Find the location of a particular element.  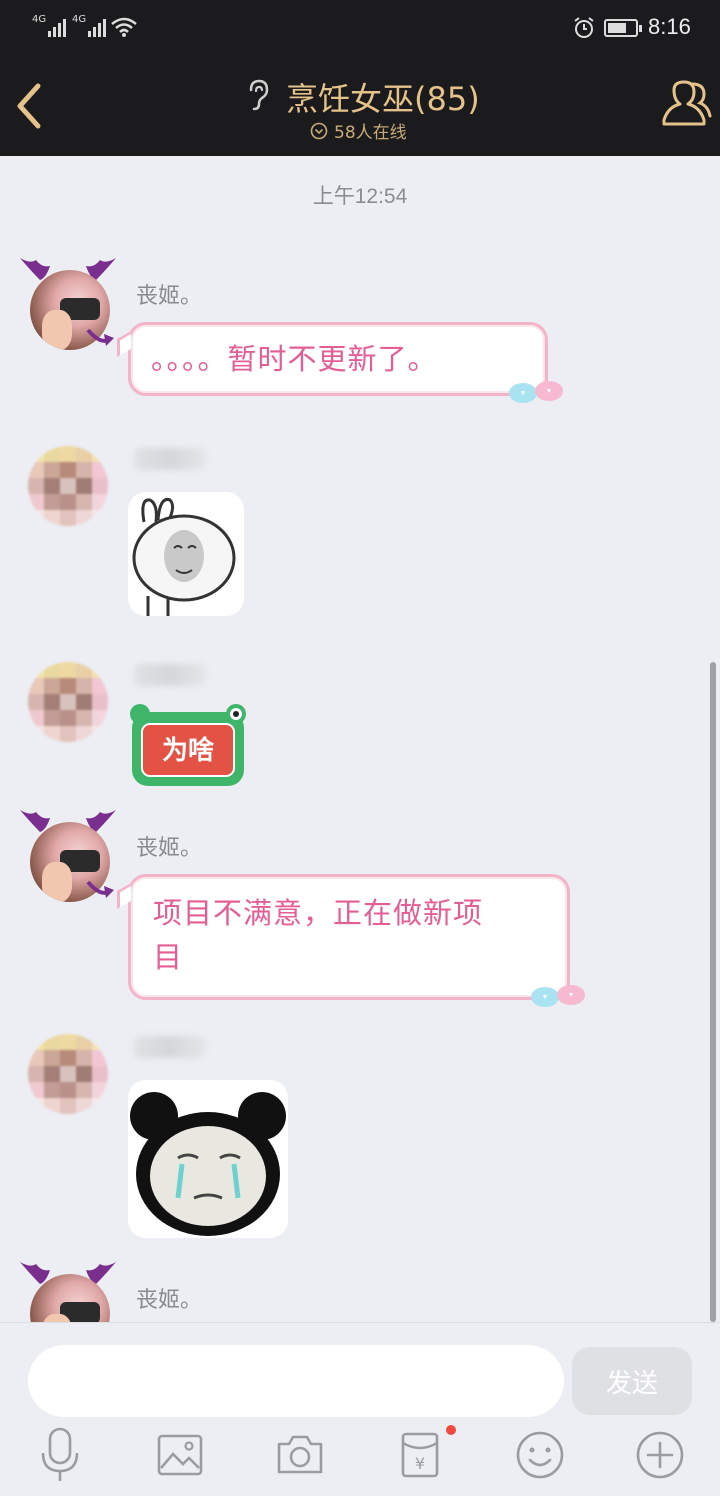

chat-header: 烹饪女巫(85) 58人在线 is located at coordinates (360, 106).